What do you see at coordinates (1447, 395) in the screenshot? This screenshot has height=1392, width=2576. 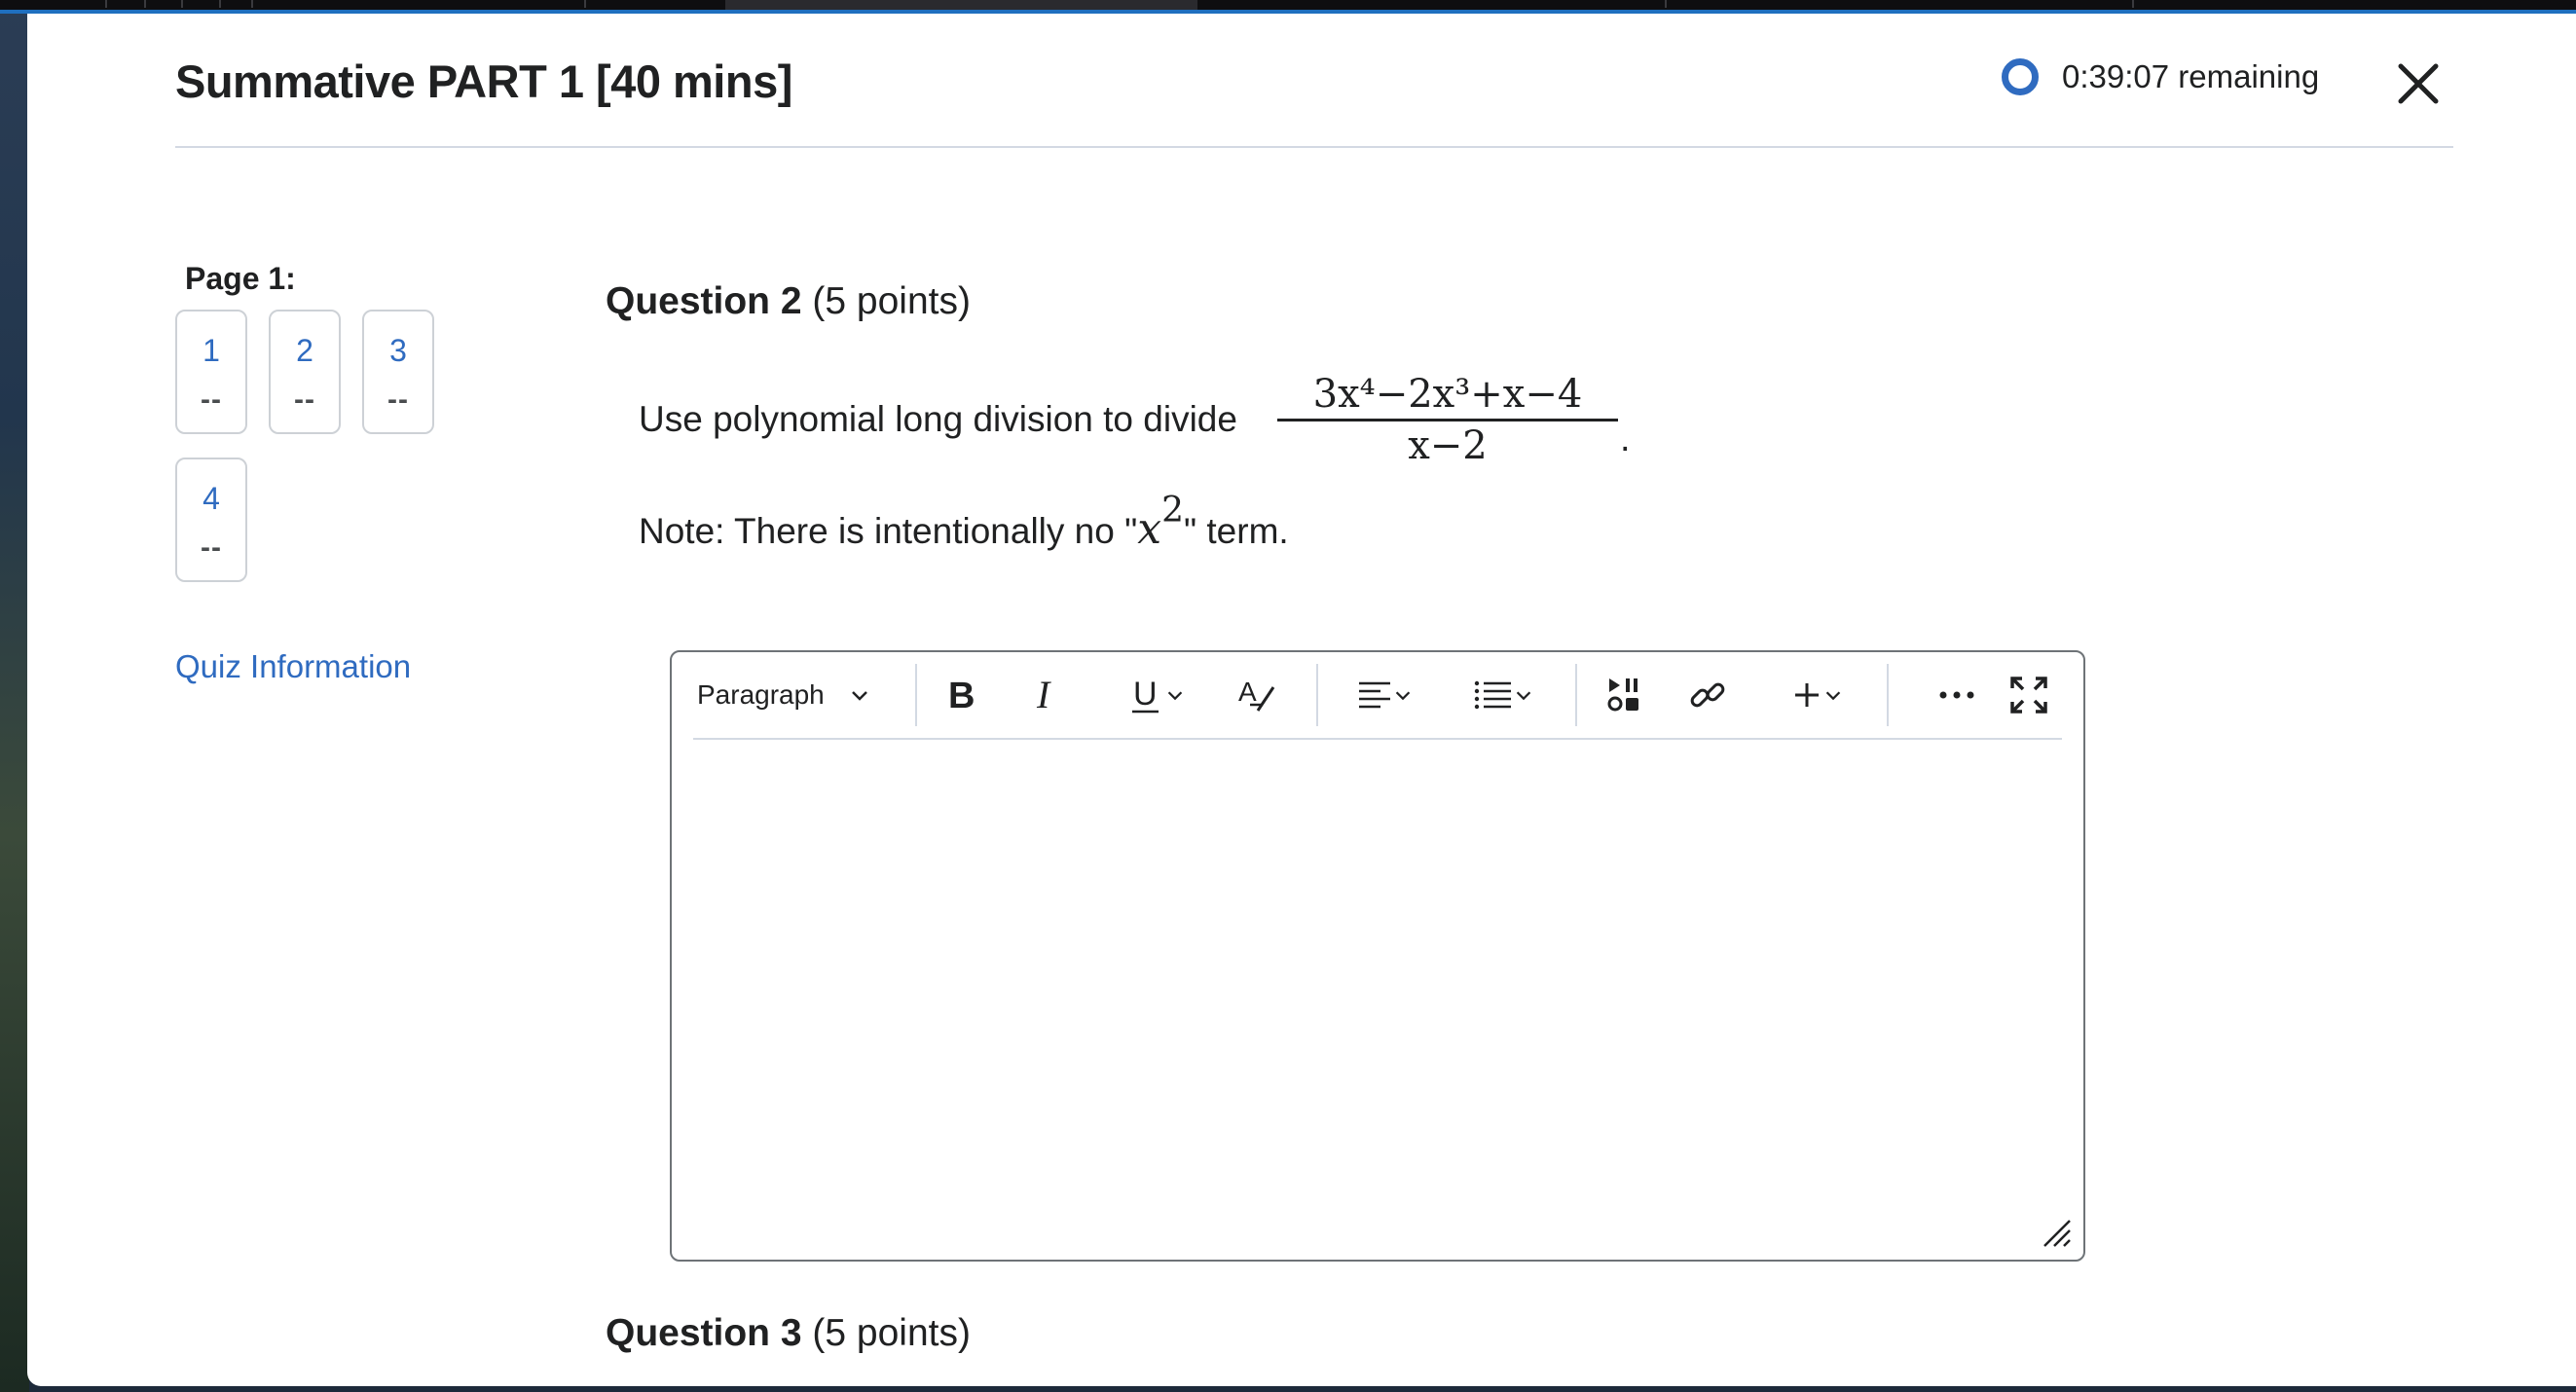 I see `fraction-numerator: 3x⁴−2x³+x−4` at bounding box center [1447, 395].